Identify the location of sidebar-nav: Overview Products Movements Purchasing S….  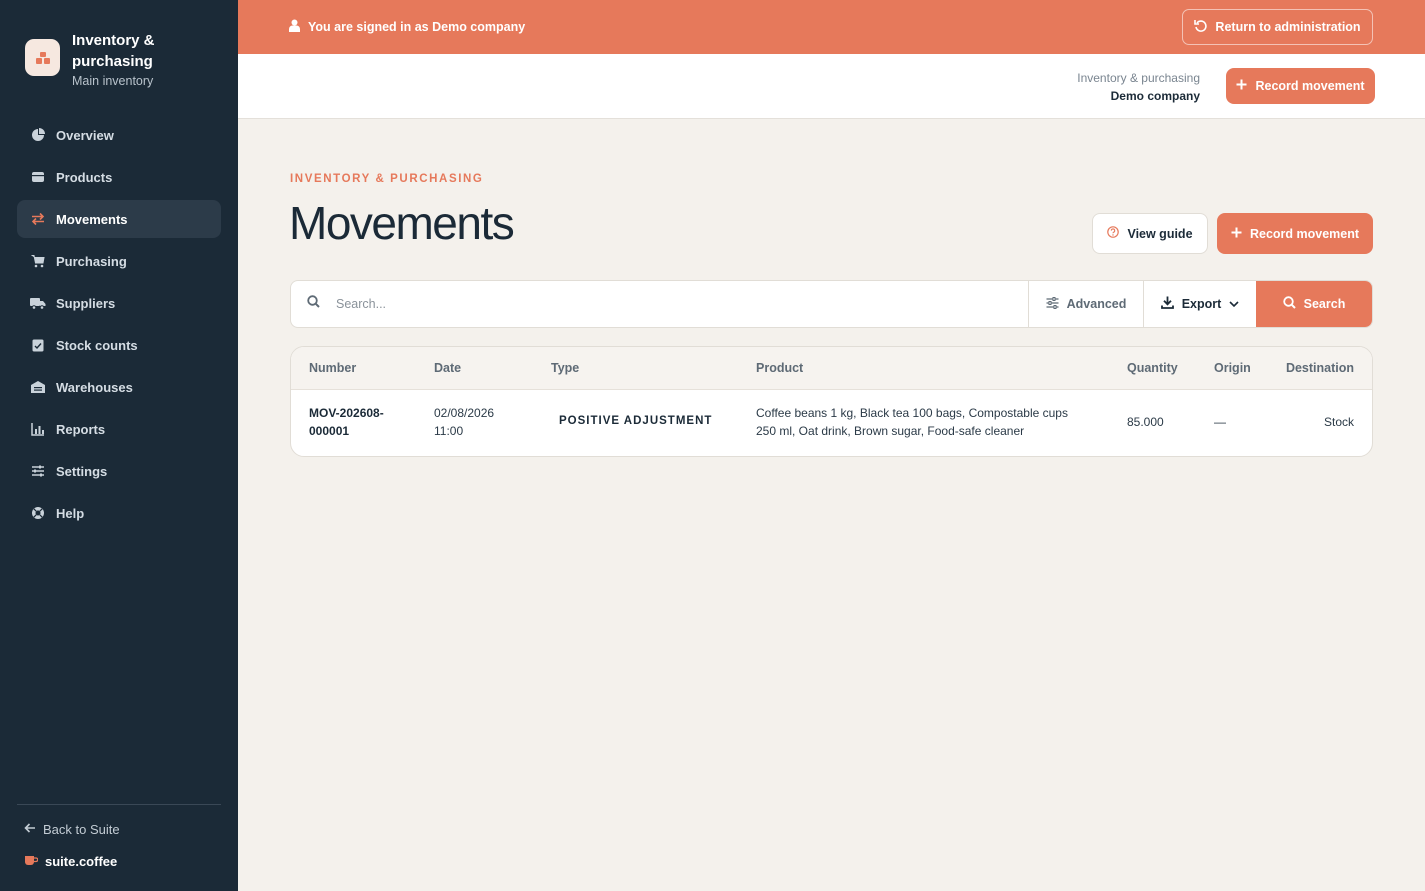
(119, 326).